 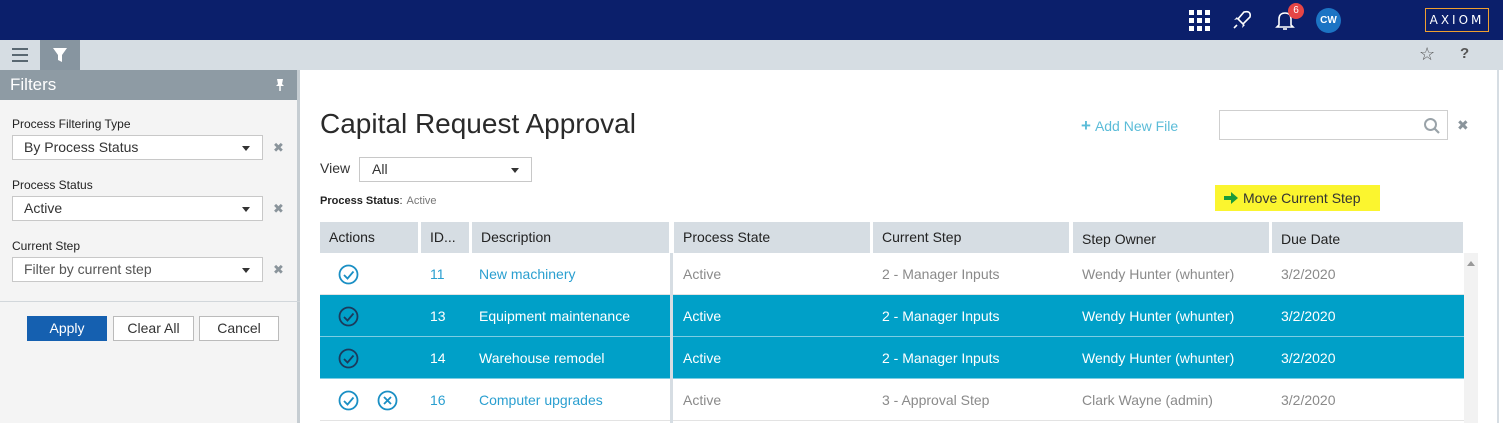 I want to click on current-step-placeholder: Filter by current step, so click(x=88, y=269).